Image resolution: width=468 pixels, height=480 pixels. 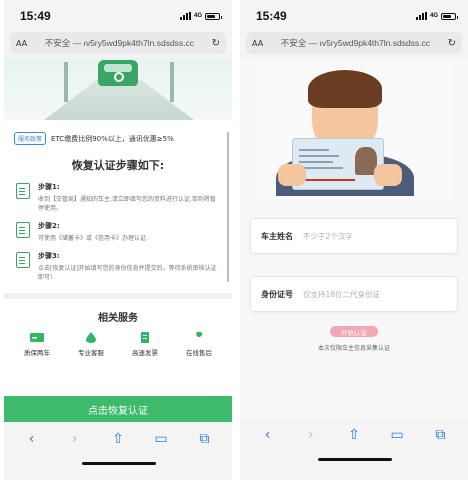 What do you see at coordinates (127, 204) in the screenshot?
I see `step-text: 收到【交管局】通知的车主,请立即填写您的资料进行认证,否则将暂停使用。` at bounding box center [127, 204].